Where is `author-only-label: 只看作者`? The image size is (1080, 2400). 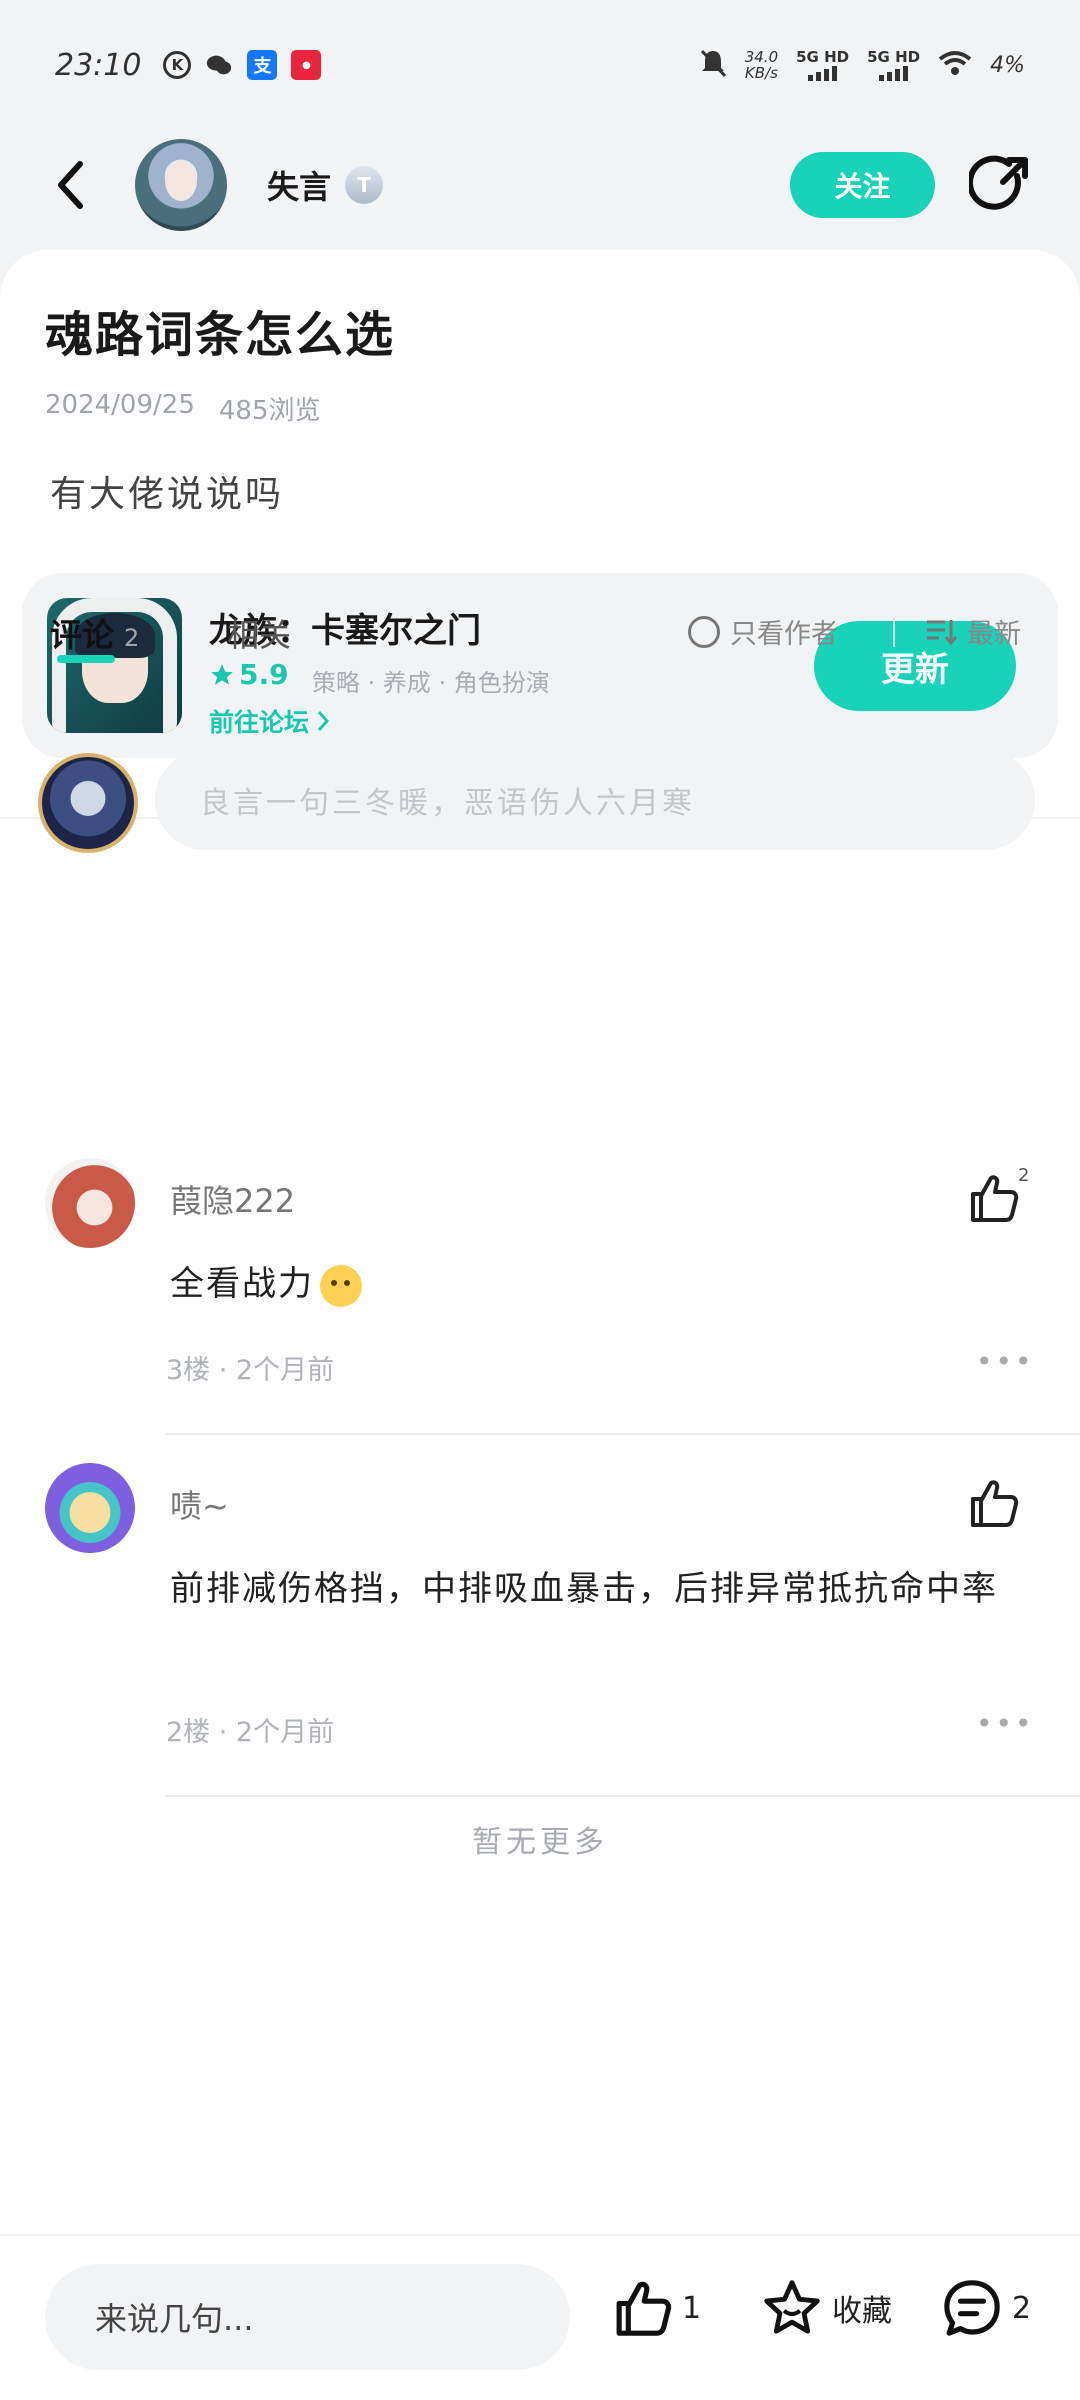
author-only-label: 只看作者 is located at coordinates (784, 634).